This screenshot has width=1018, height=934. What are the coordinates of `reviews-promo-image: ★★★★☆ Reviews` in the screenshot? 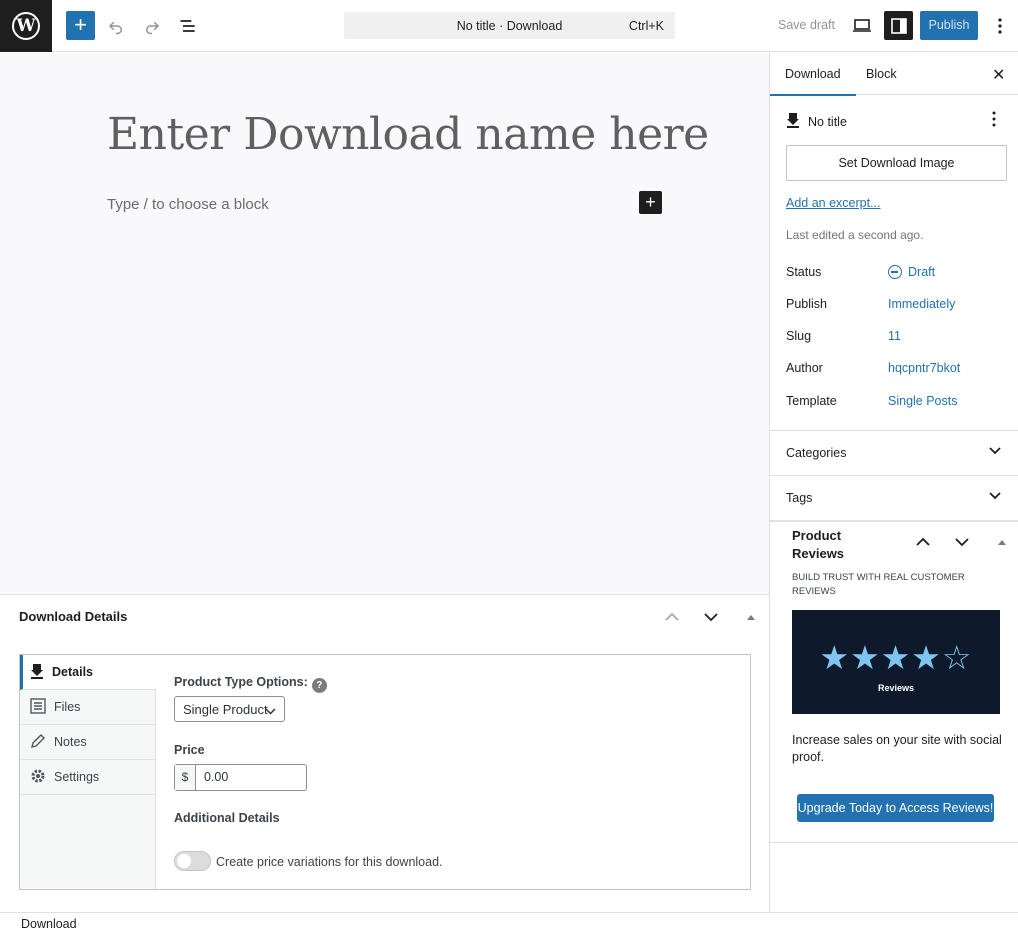 It's located at (896, 662).